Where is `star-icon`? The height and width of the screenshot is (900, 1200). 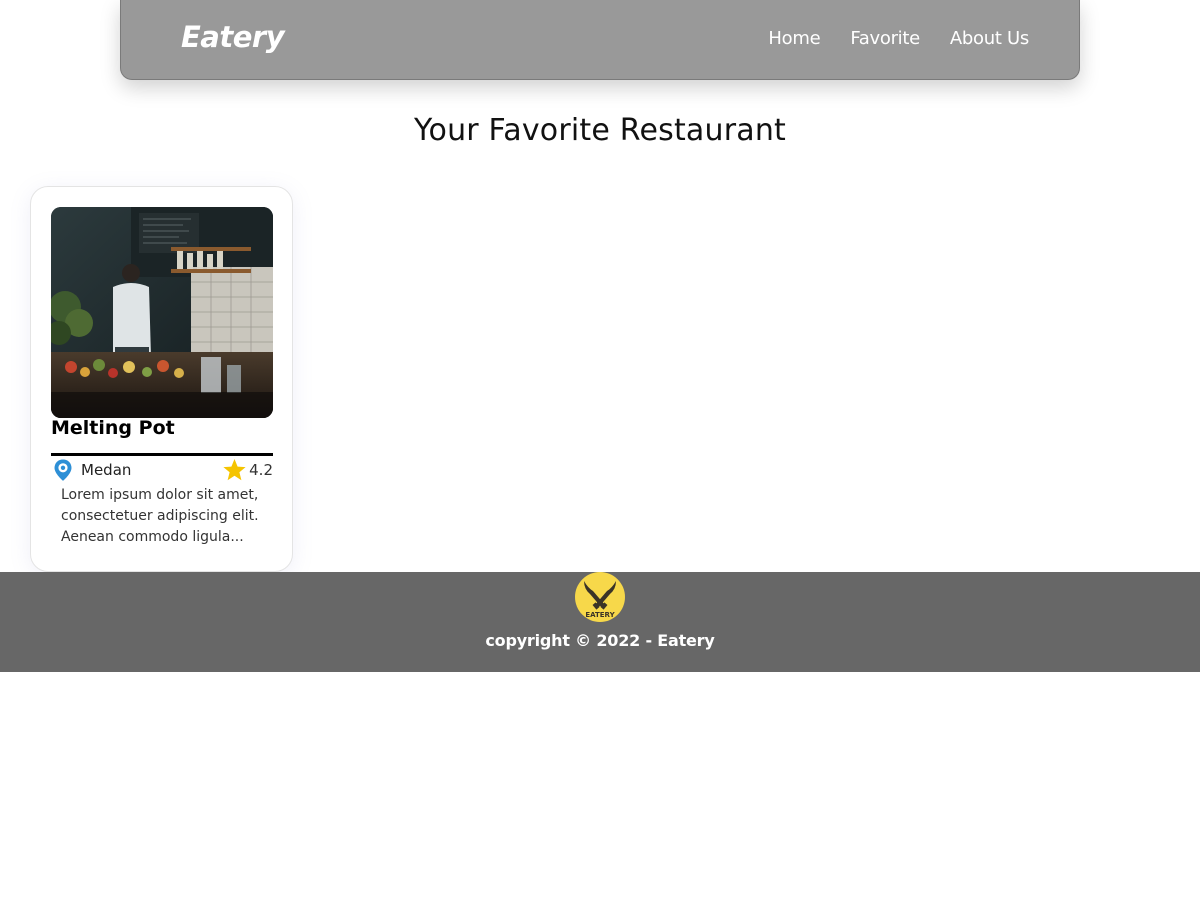 star-icon is located at coordinates (234, 470).